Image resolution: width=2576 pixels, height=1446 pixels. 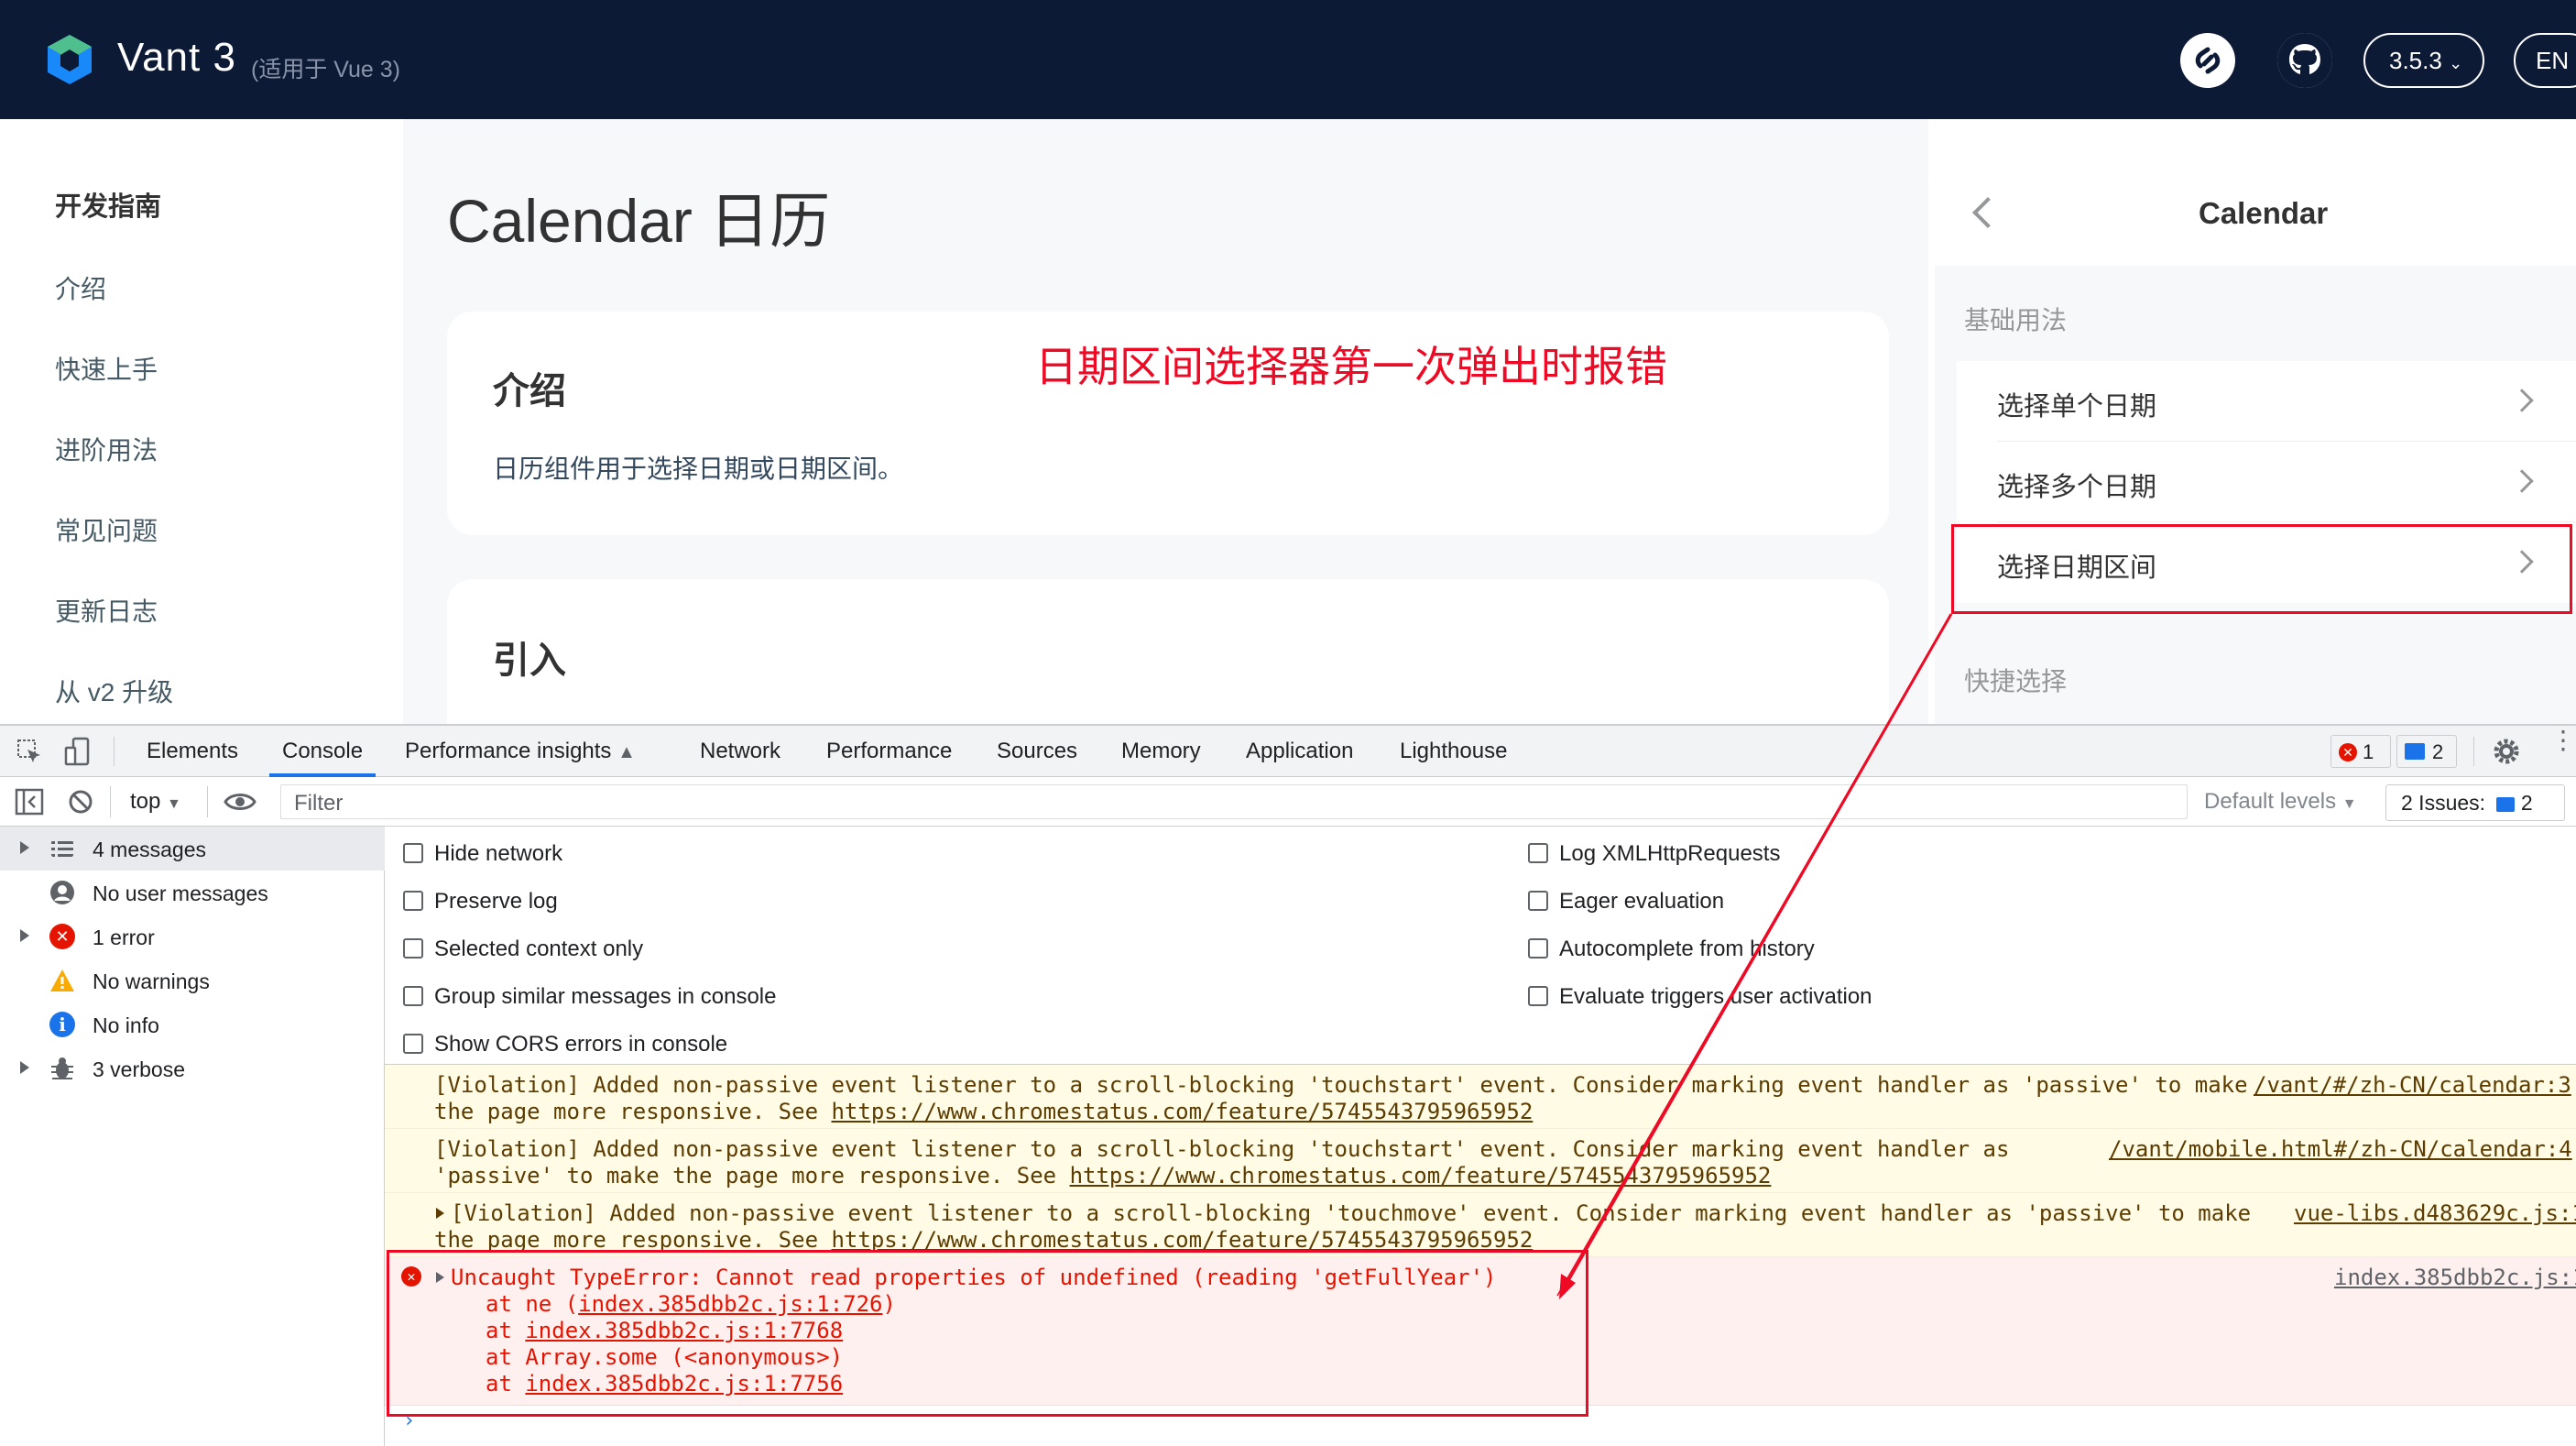 What do you see at coordinates (1988, 212) in the screenshot?
I see `back-arrow-icon` at bounding box center [1988, 212].